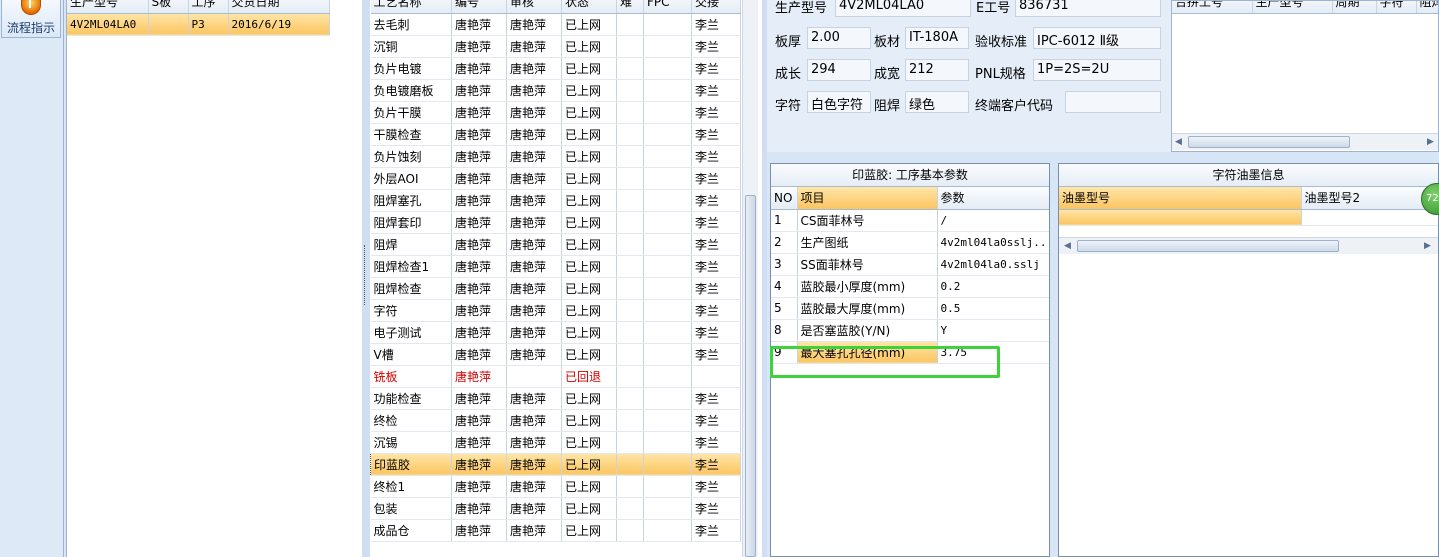 Image resolution: width=1439 pixels, height=557 pixels. Describe the element at coordinates (411, 442) in the screenshot. I see `process-name: 沉锡` at that location.